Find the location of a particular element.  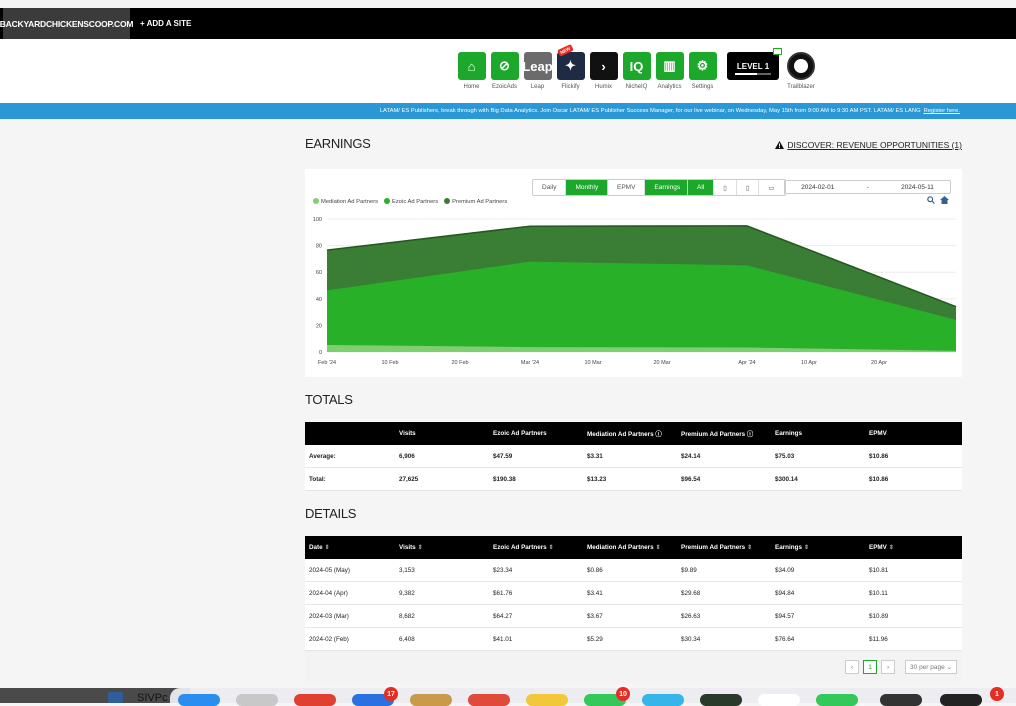

desktop-icon: ▭ is located at coordinates (772, 187).